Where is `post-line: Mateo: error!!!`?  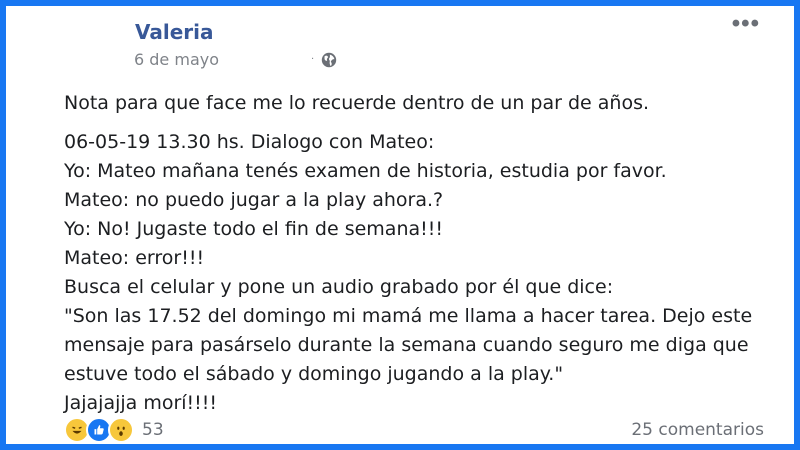
post-line: Mateo: error!!! is located at coordinates (134, 258).